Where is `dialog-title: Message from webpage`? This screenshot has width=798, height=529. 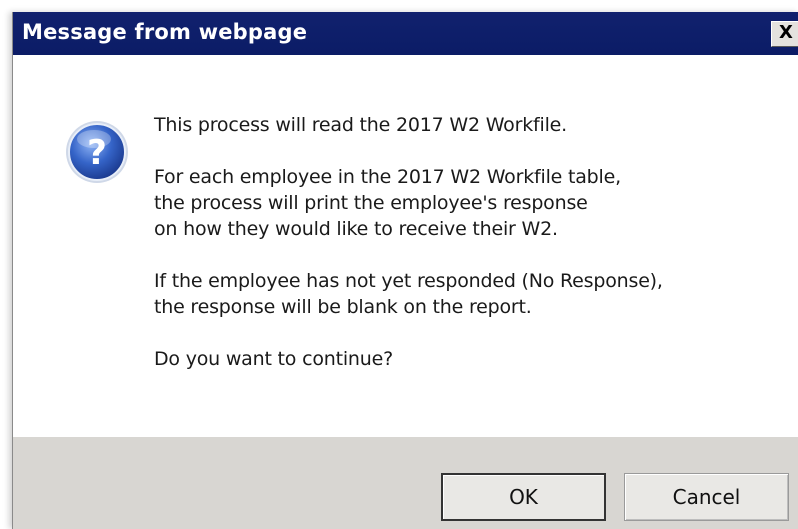
dialog-title: Message from webpage is located at coordinates (165, 32).